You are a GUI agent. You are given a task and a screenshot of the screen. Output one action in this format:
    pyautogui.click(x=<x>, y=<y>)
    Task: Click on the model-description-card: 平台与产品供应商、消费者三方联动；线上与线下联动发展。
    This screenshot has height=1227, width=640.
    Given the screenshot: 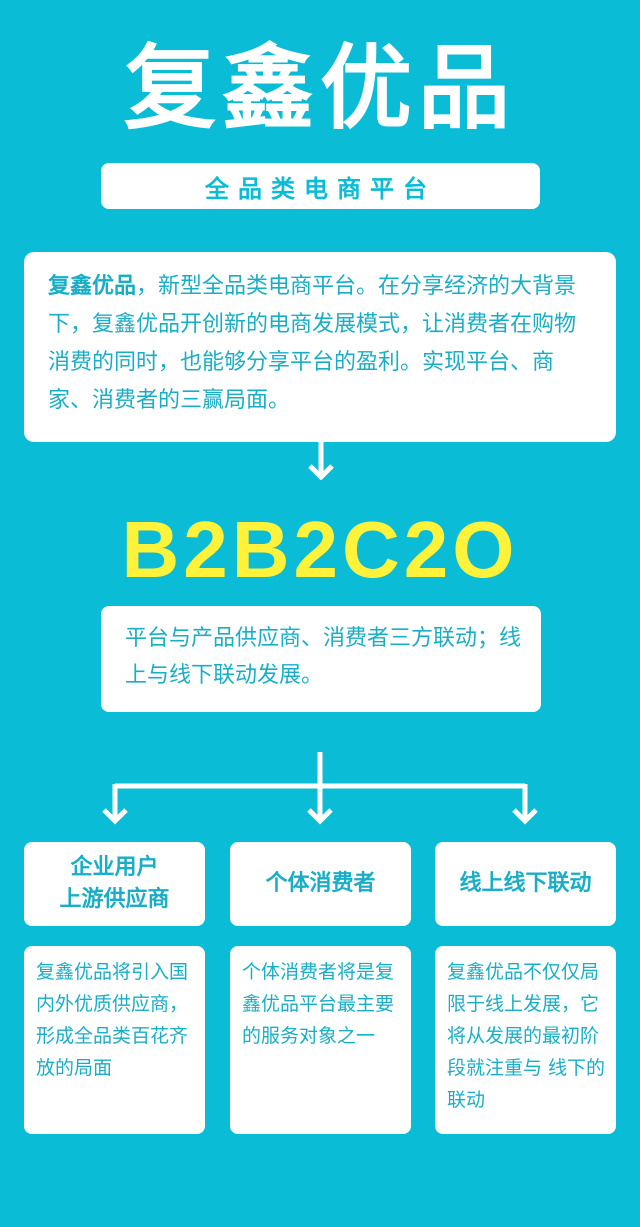 What is the action you would take?
    pyautogui.click(x=321, y=659)
    